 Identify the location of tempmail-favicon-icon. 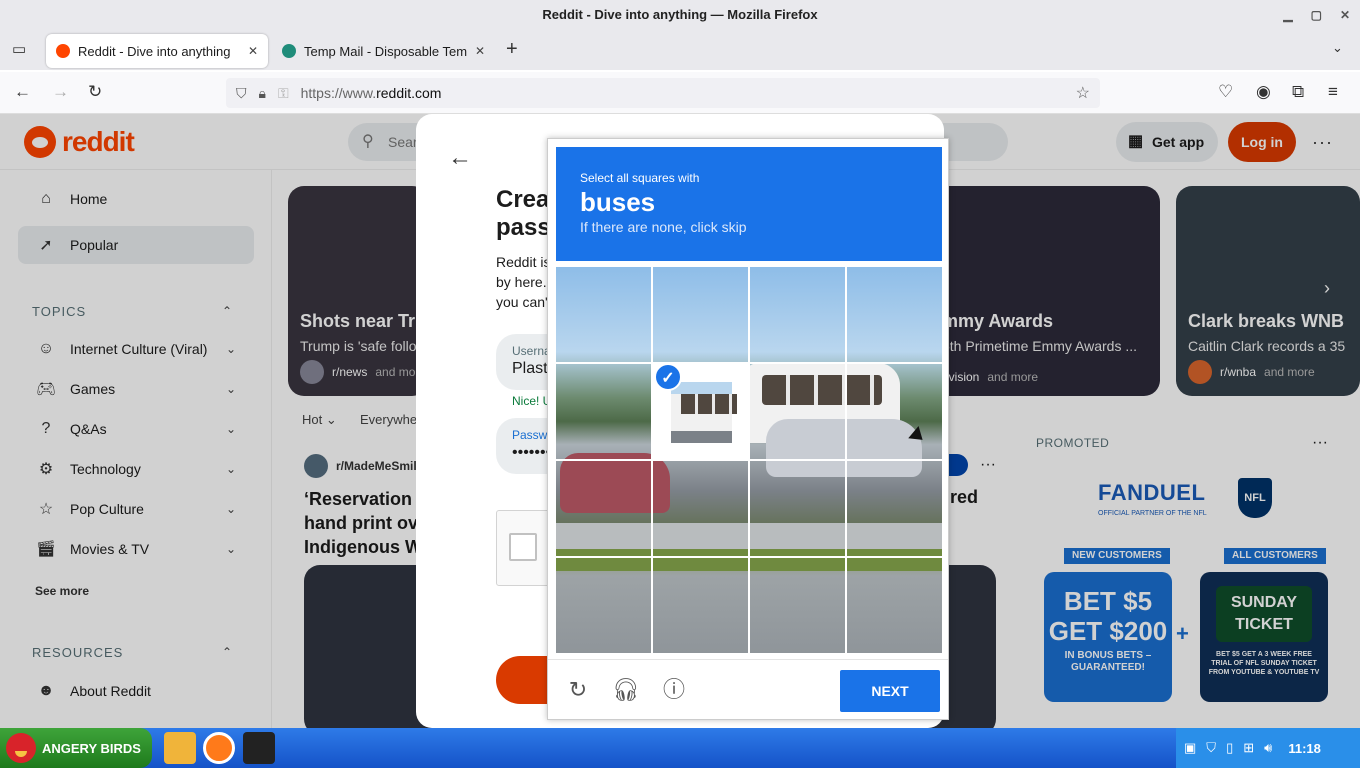
(289, 51).